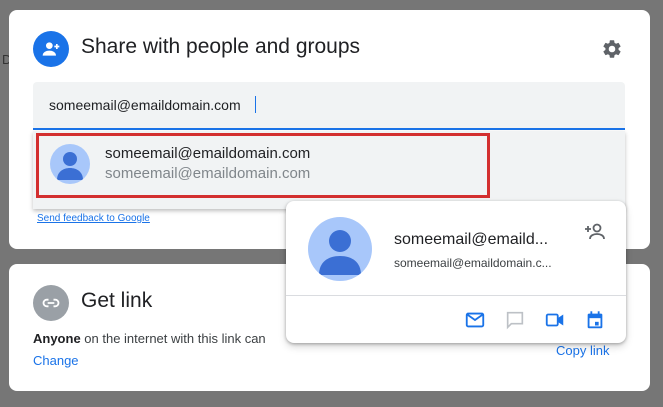 Image resolution: width=663 pixels, height=407 pixels. What do you see at coordinates (173, 338) in the screenshot?
I see `link-access-detail: on the internet with this link can` at bounding box center [173, 338].